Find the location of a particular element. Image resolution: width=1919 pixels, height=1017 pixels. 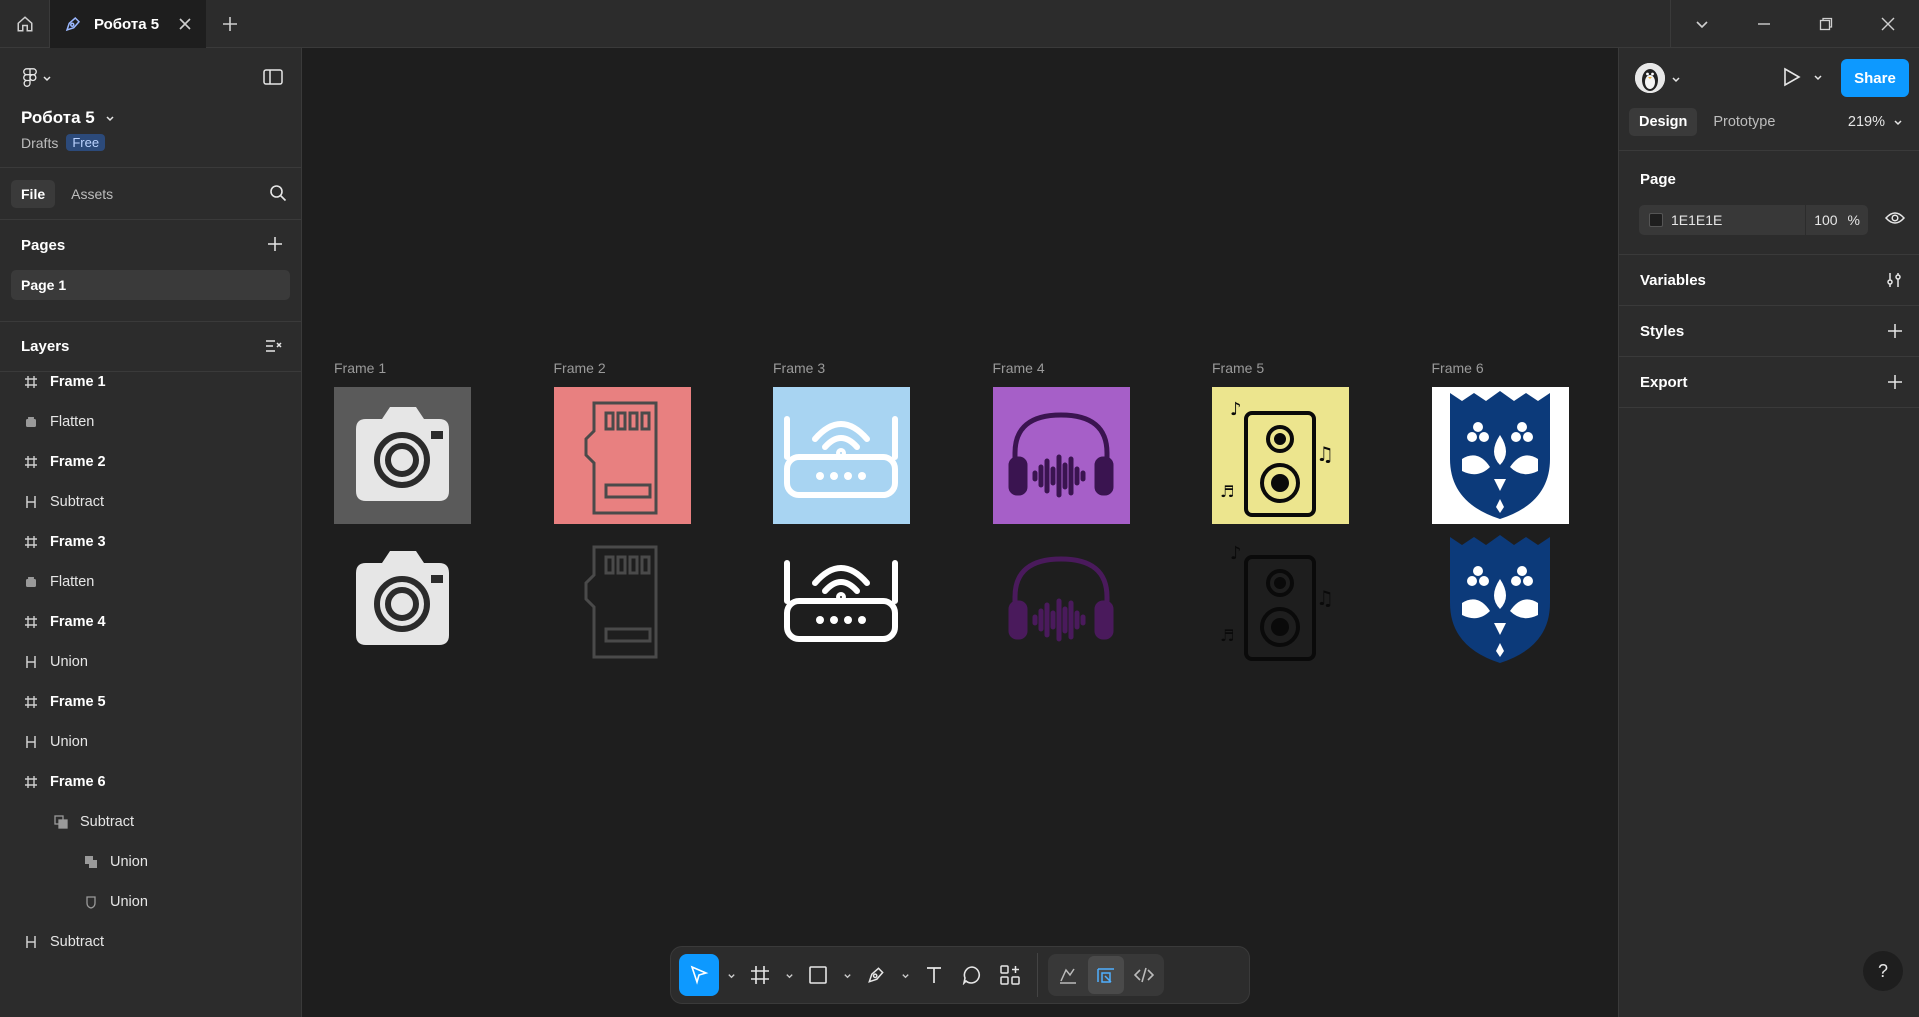

layer-row: Frame 3 is located at coordinates (150, 542).